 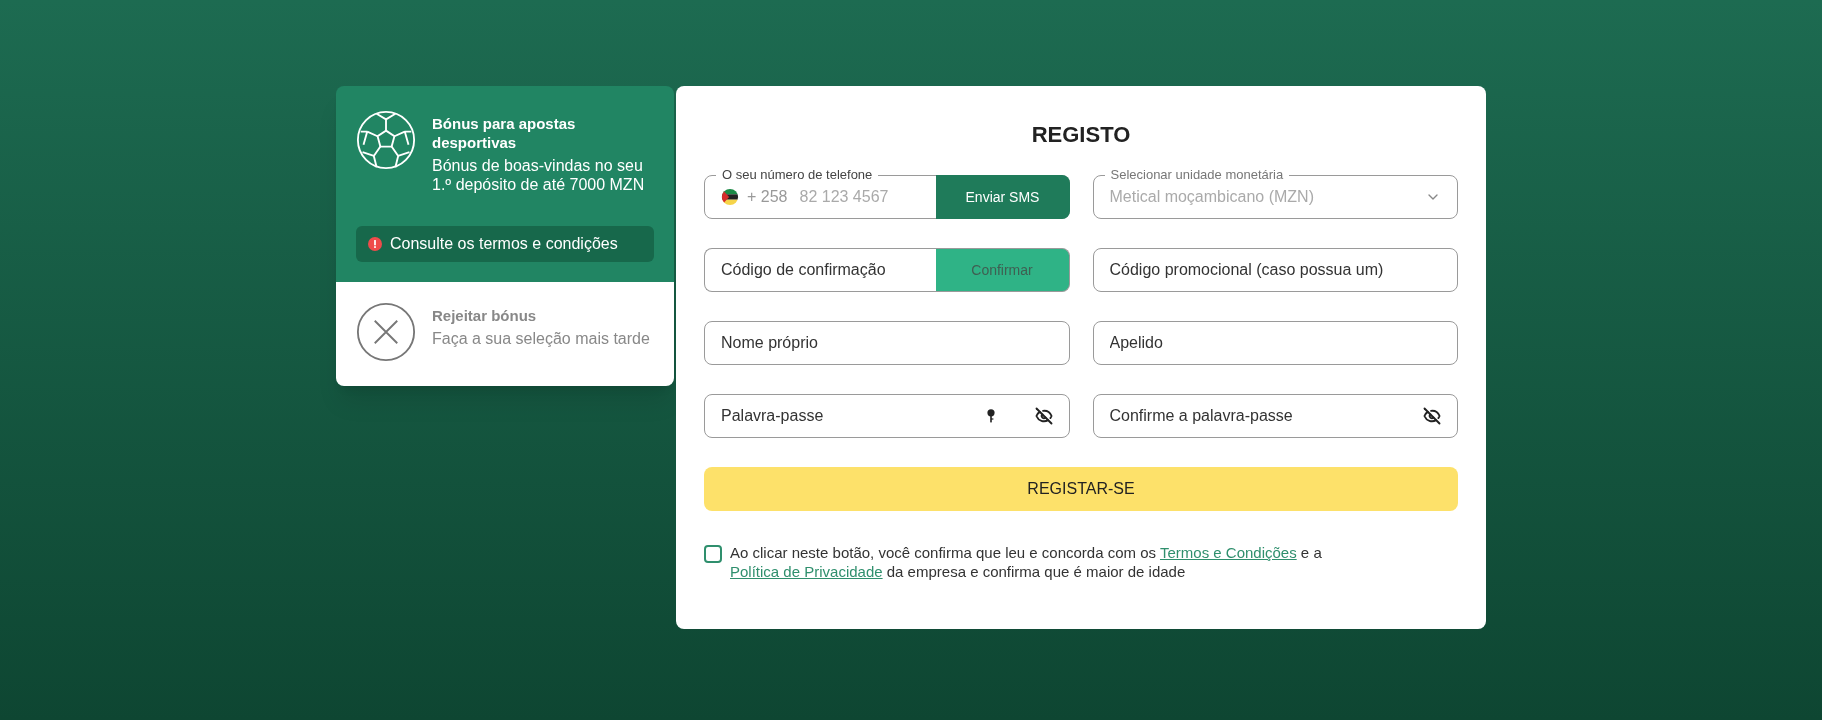 What do you see at coordinates (730, 197) in the screenshot?
I see `flag-icon` at bounding box center [730, 197].